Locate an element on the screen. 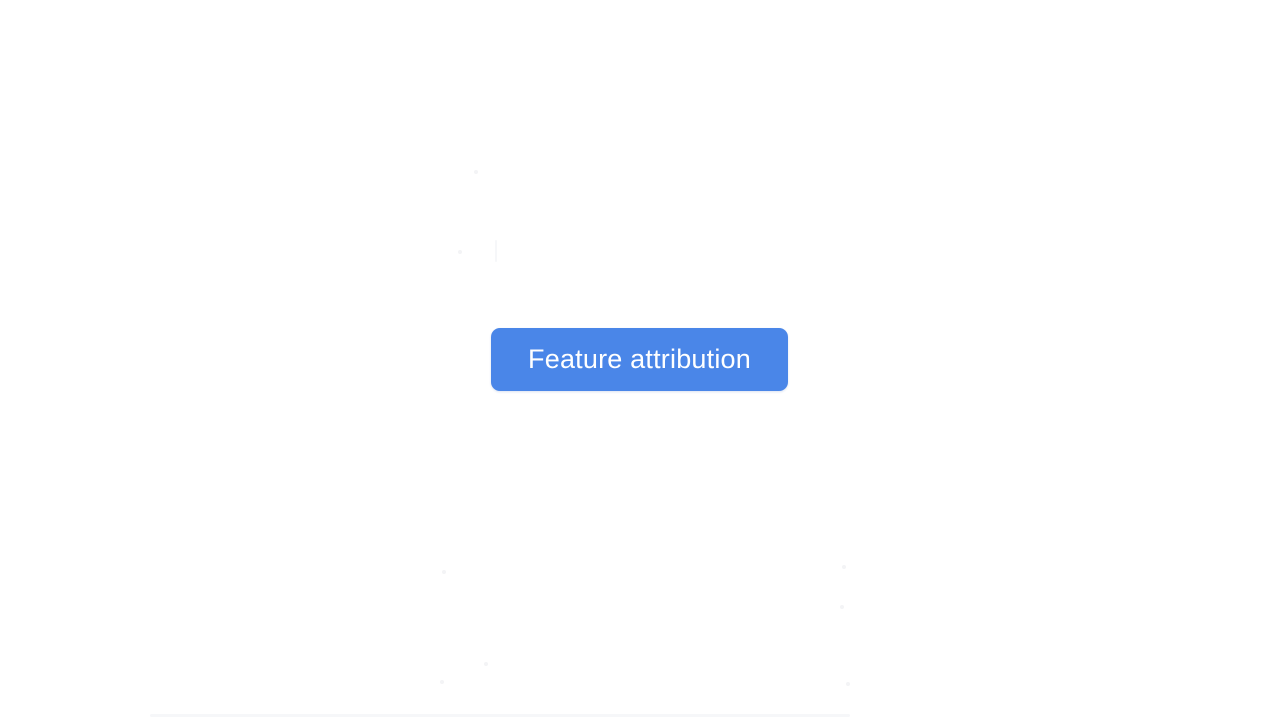  feature-attribution-chip: Feature attribution is located at coordinates (639, 359).